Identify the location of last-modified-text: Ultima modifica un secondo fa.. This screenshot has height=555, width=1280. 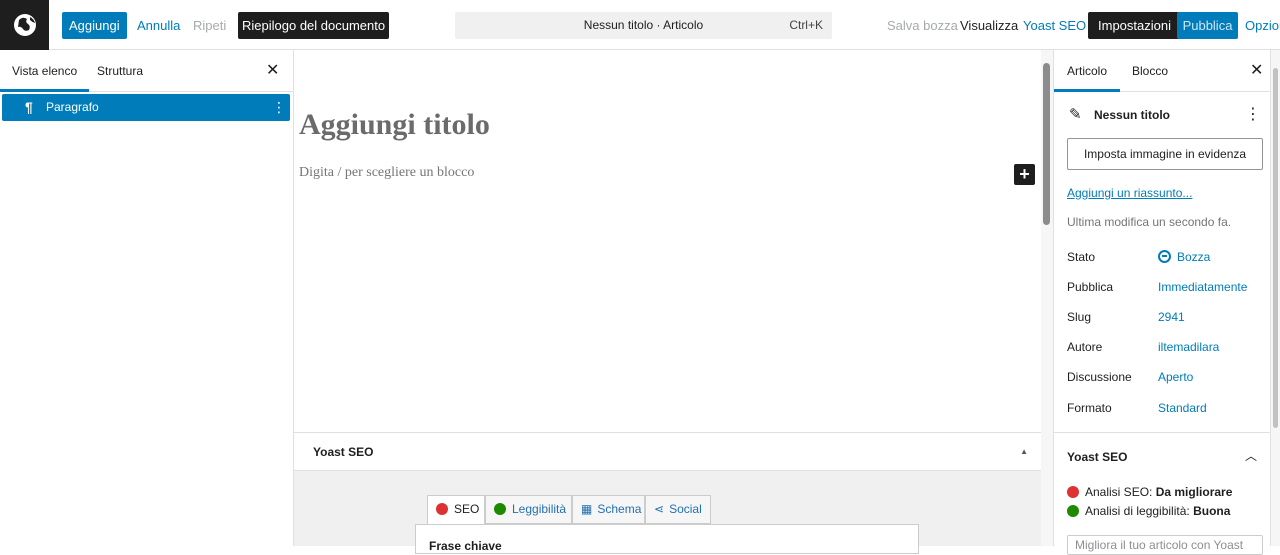
(1149, 222).